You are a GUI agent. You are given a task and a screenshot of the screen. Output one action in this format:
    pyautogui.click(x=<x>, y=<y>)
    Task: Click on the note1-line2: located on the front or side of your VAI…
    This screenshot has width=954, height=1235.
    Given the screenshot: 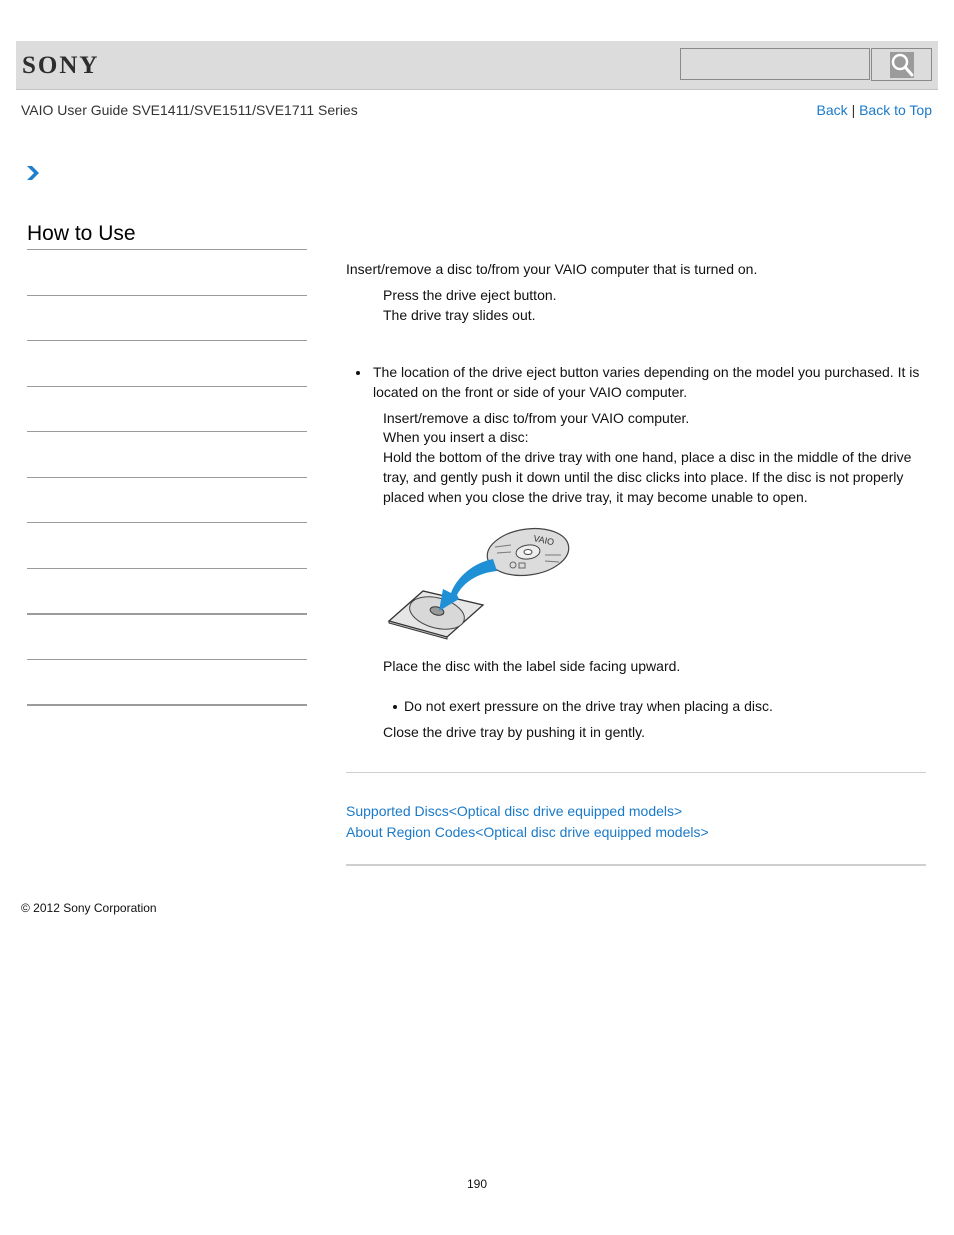 What is the action you would take?
    pyautogui.click(x=530, y=392)
    